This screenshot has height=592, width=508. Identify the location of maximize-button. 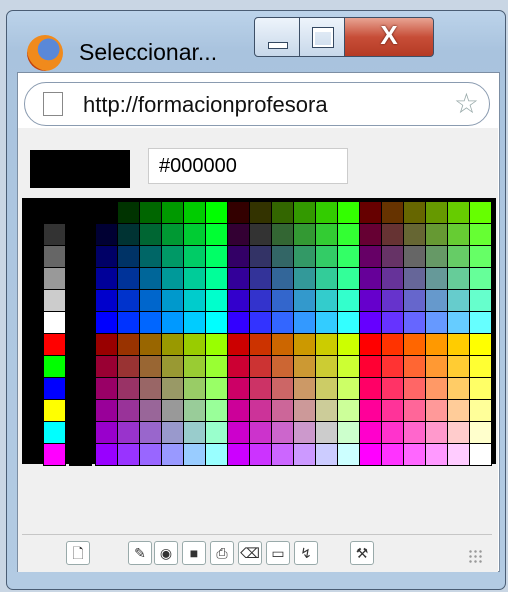
(322, 37).